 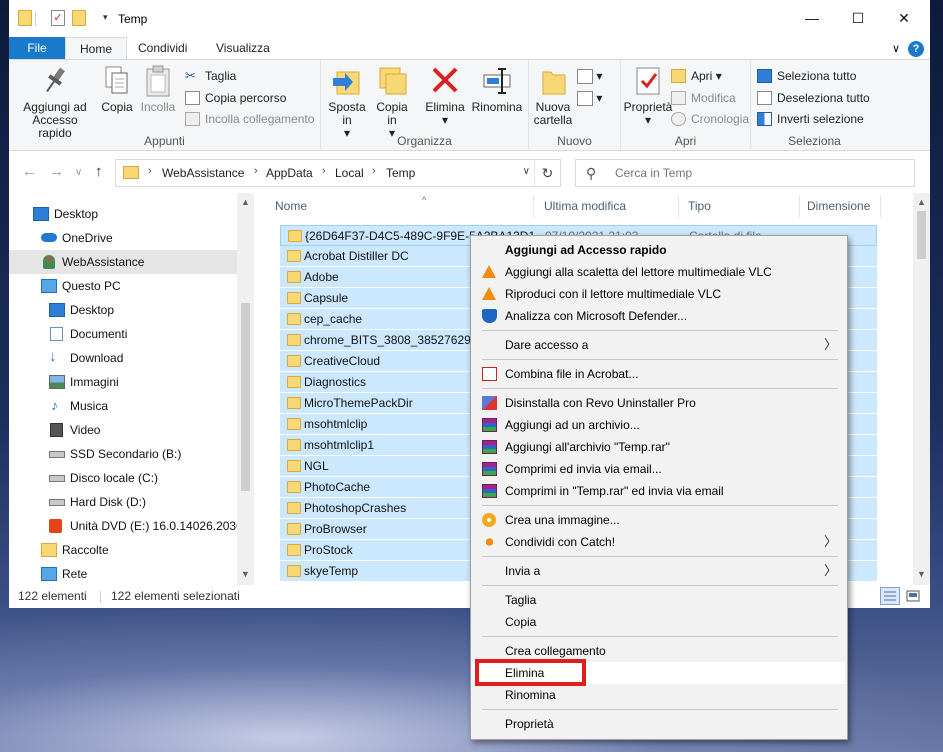 I want to click on easy-access-button: ▾, so click(x=589, y=98).